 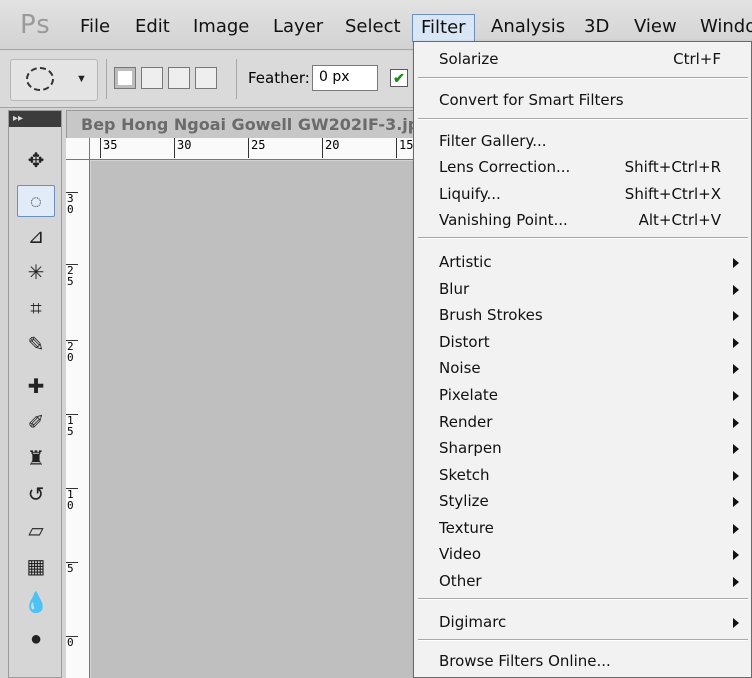 What do you see at coordinates (528, 26) in the screenshot?
I see `menu-analysis: Analysis` at bounding box center [528, 26].